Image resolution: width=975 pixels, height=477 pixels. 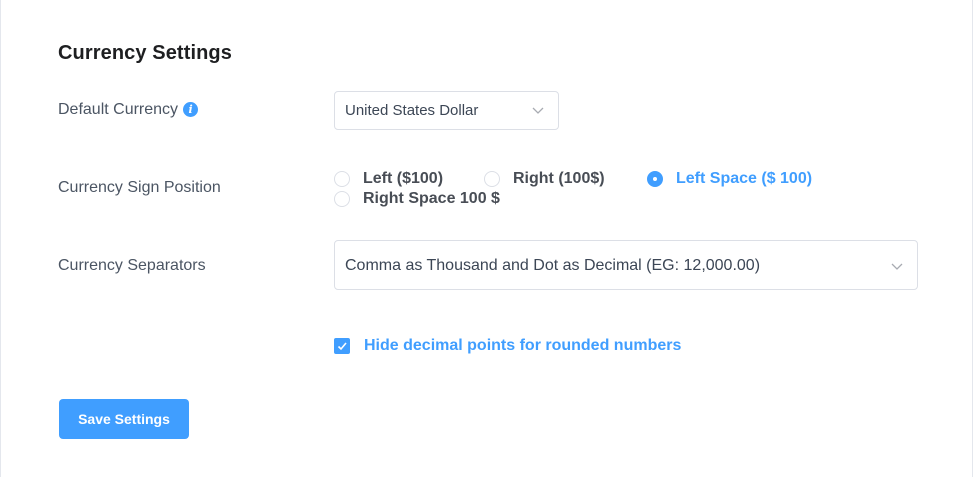 I want to click on radio-left: Left ($100), so click(x=388, y=179).